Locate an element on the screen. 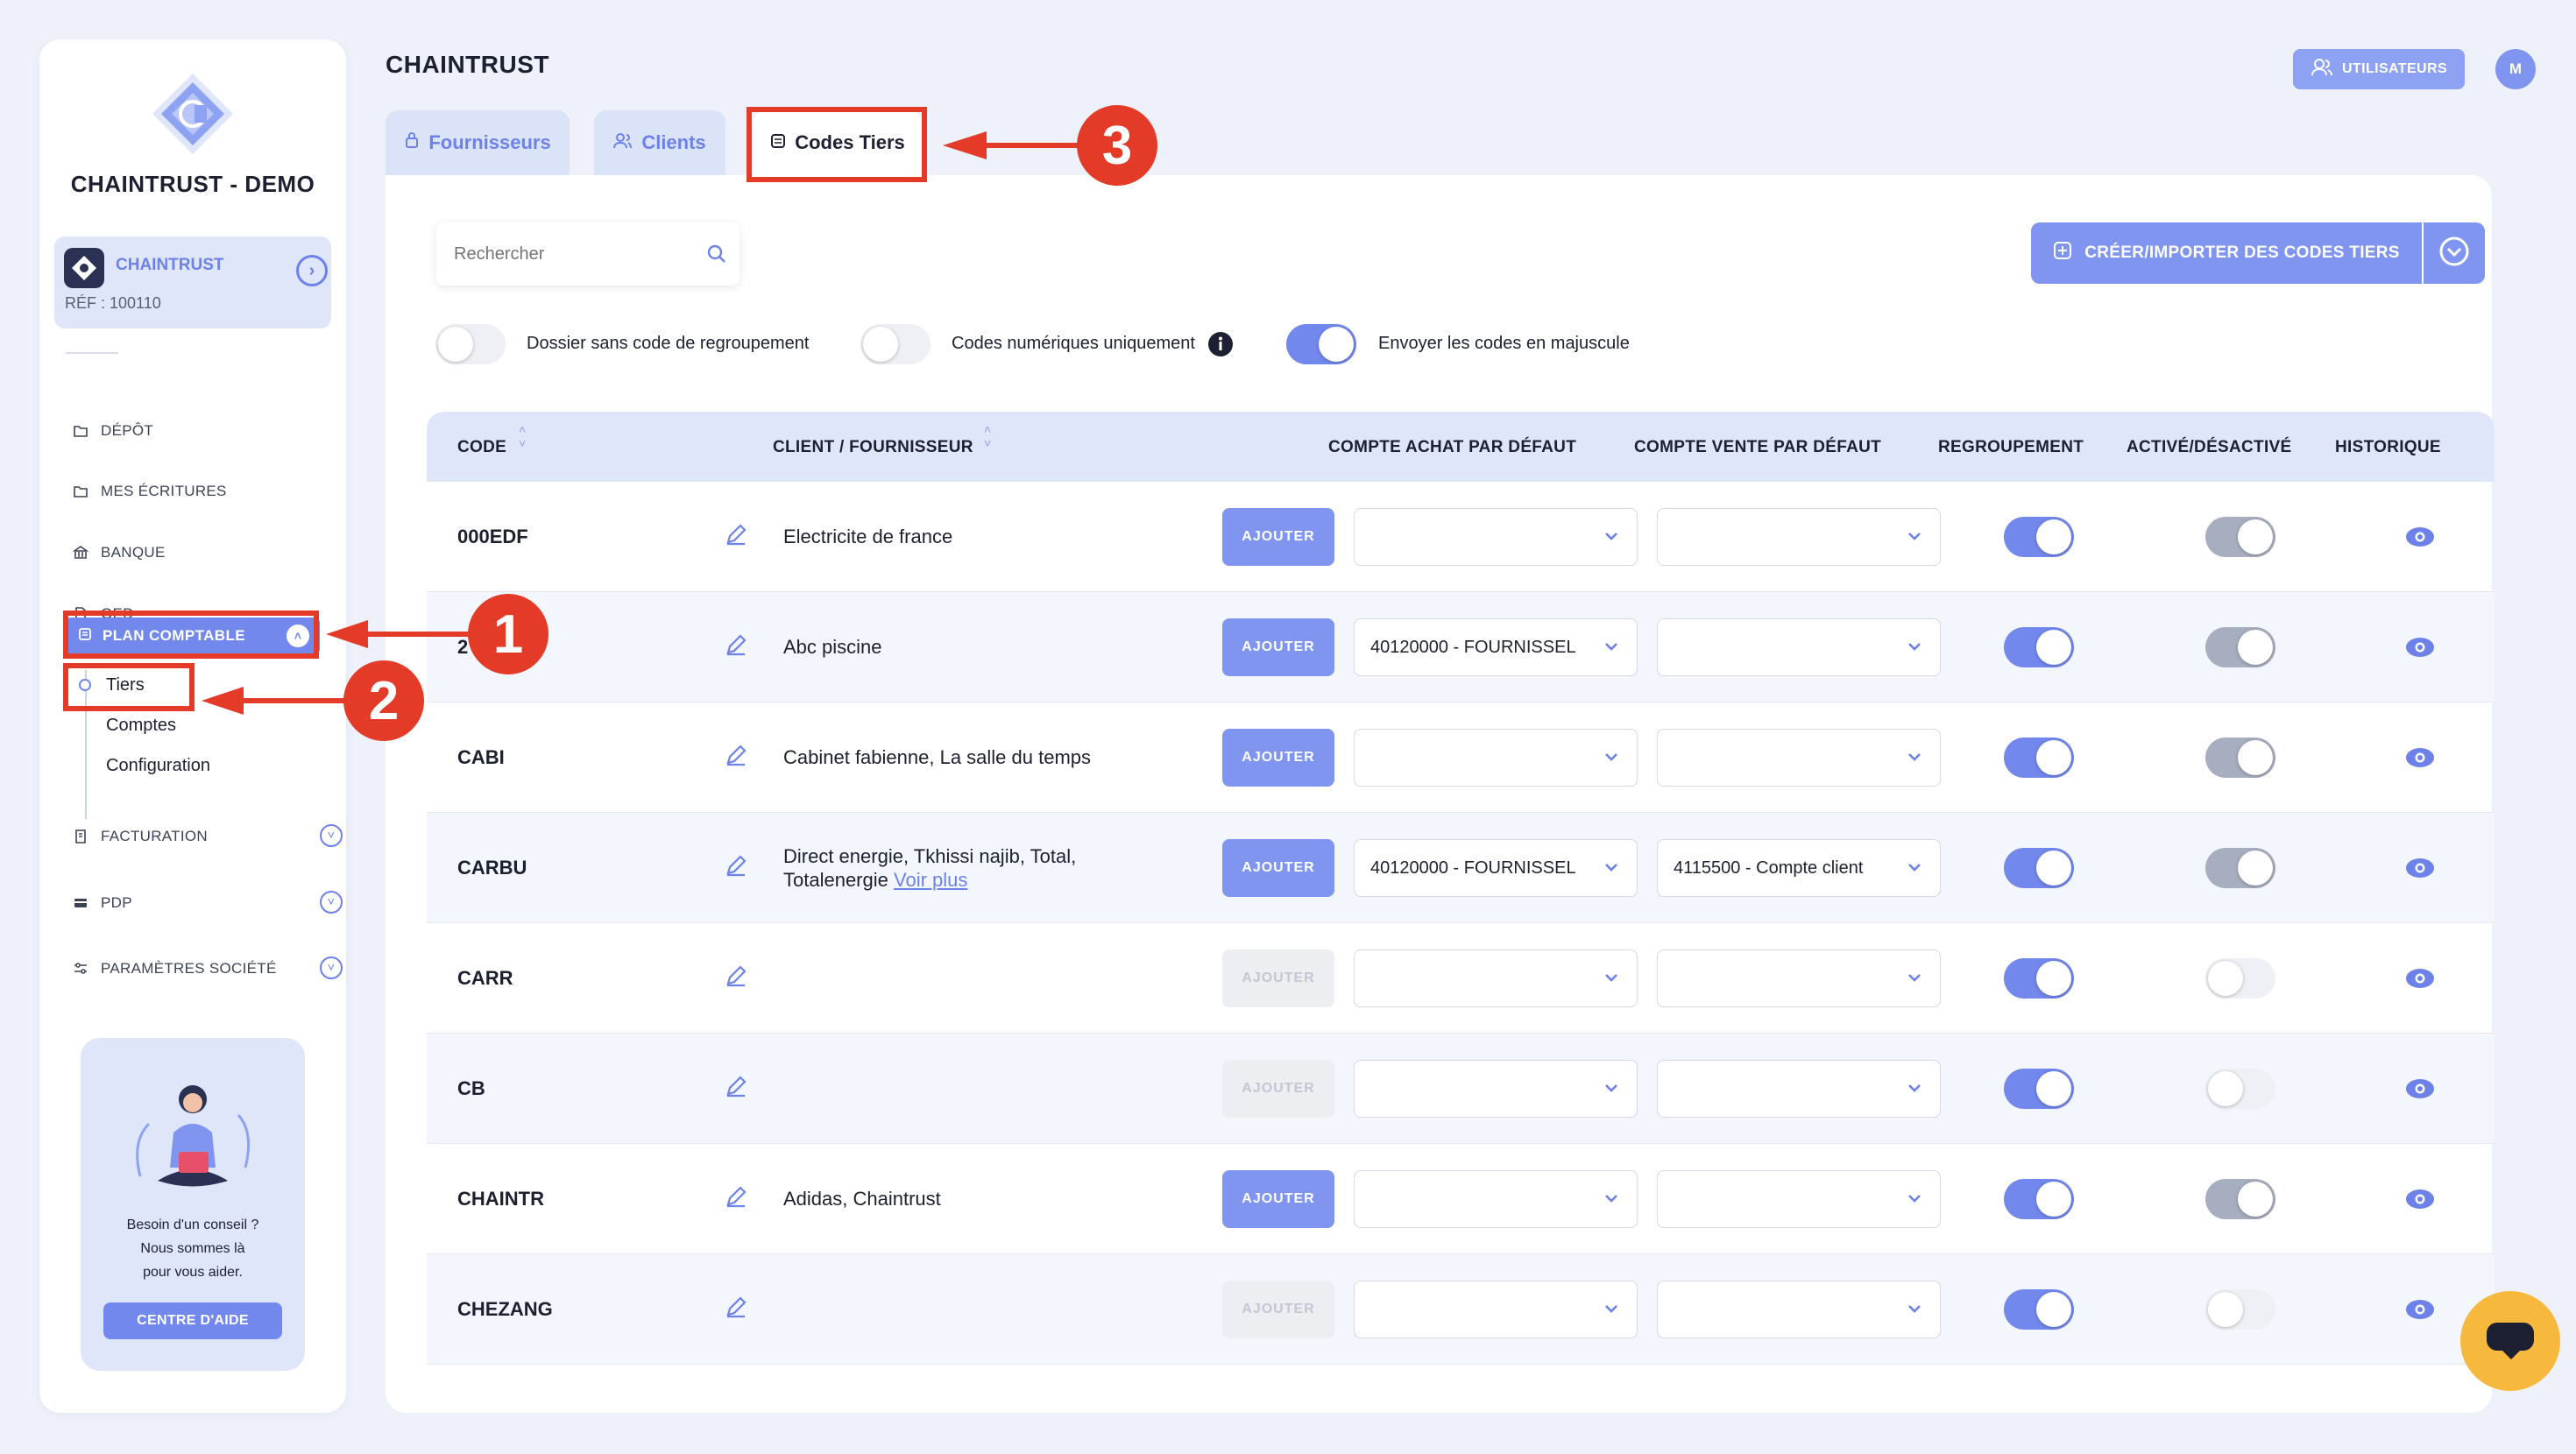  chevron-right-icon: › is located at coordinates (312, 270).